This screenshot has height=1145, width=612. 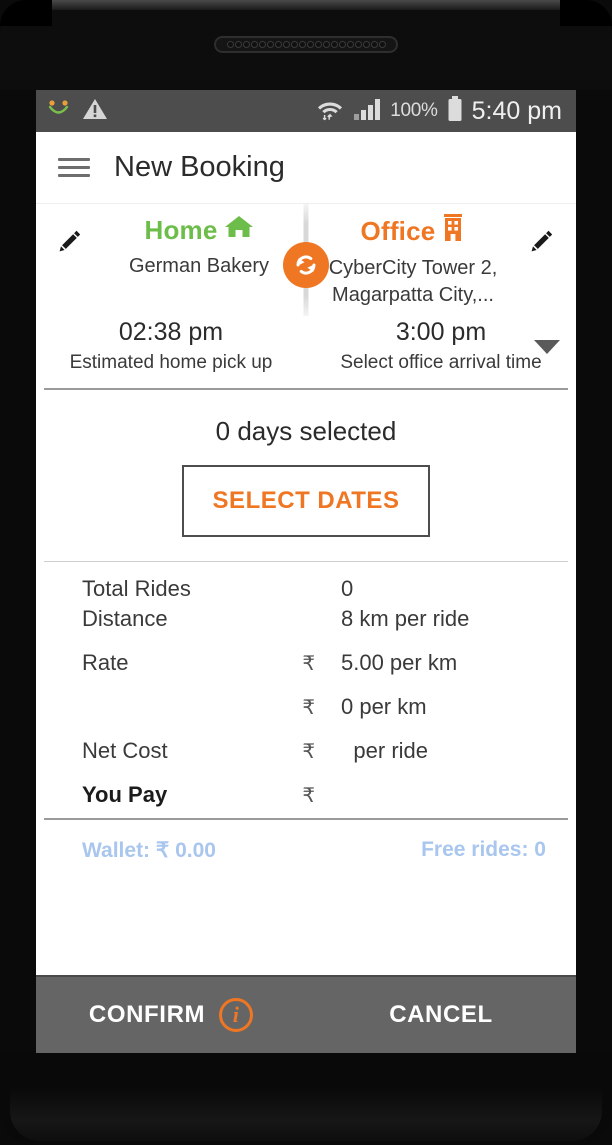 What do you see at coordinates (586, 13) in the screenshot?
I see `bezel-corner-right` at bounding box center [586, 13].